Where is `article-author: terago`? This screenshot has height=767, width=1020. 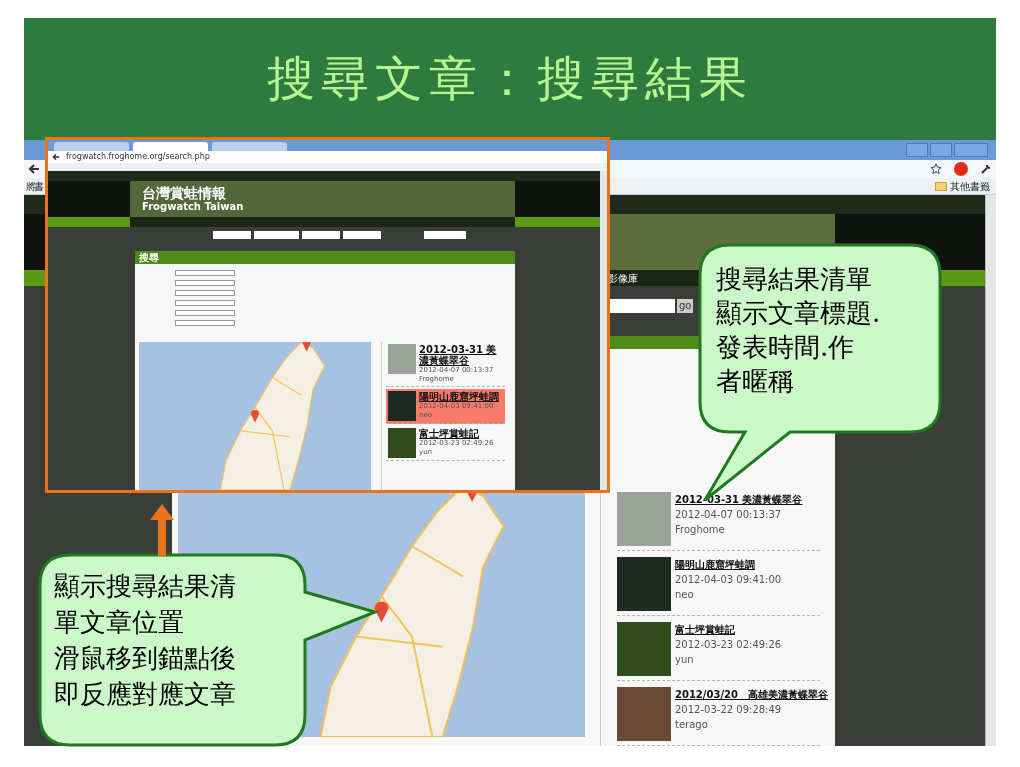
article-author: terago is located at coordinates (692, 725).